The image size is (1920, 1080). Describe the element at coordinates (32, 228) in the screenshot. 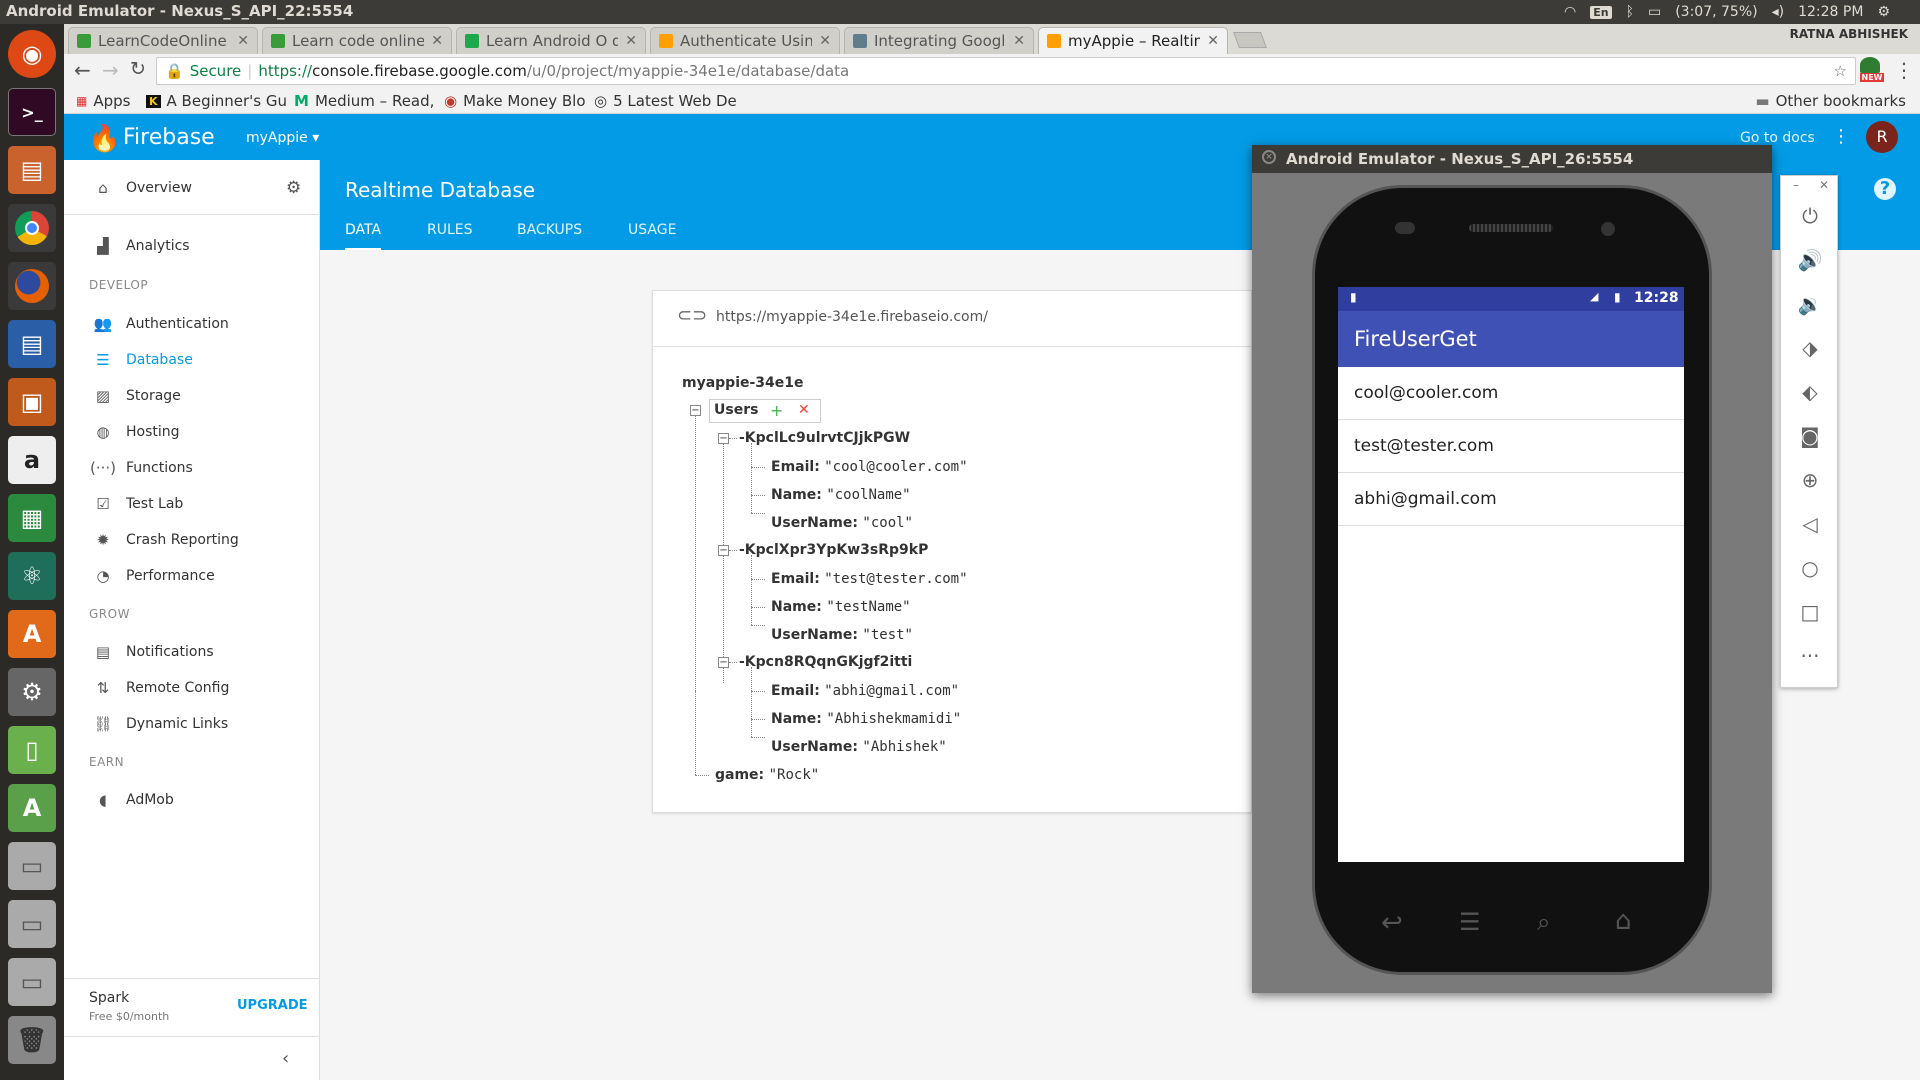

I see `chrome-icon` at that location.